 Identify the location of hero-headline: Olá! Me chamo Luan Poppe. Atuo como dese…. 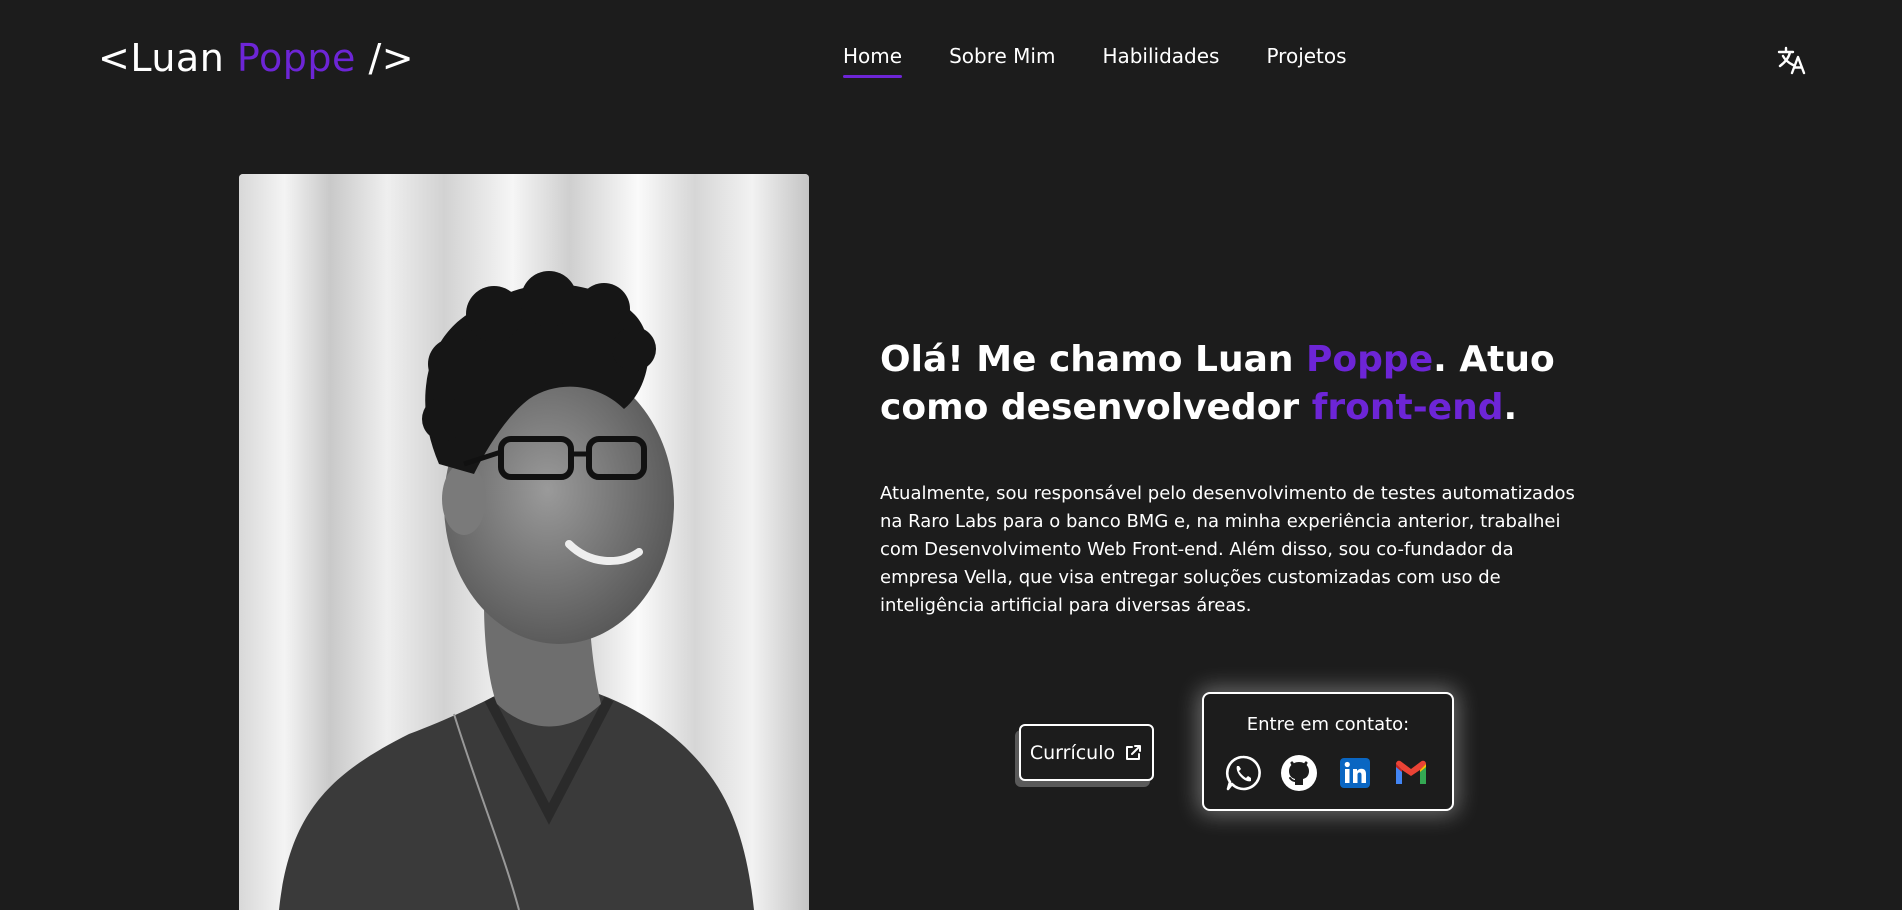
(1240, 384).